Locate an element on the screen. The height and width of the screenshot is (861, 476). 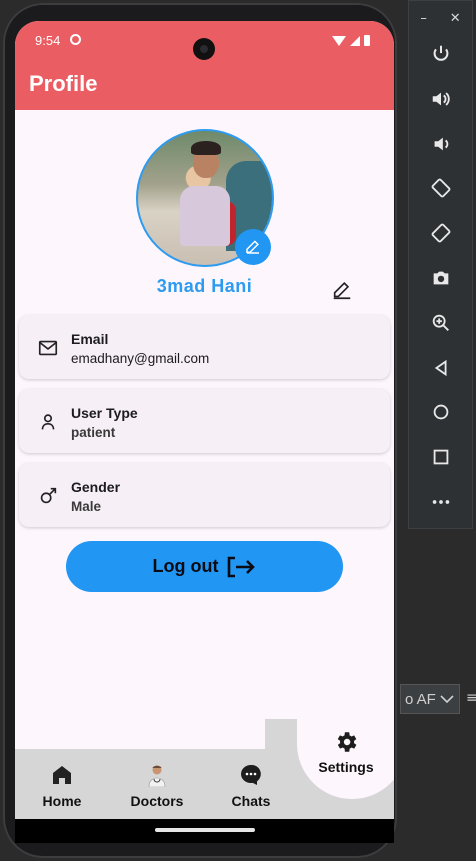
rotate-right-icon is located at coordinates (441, 233).